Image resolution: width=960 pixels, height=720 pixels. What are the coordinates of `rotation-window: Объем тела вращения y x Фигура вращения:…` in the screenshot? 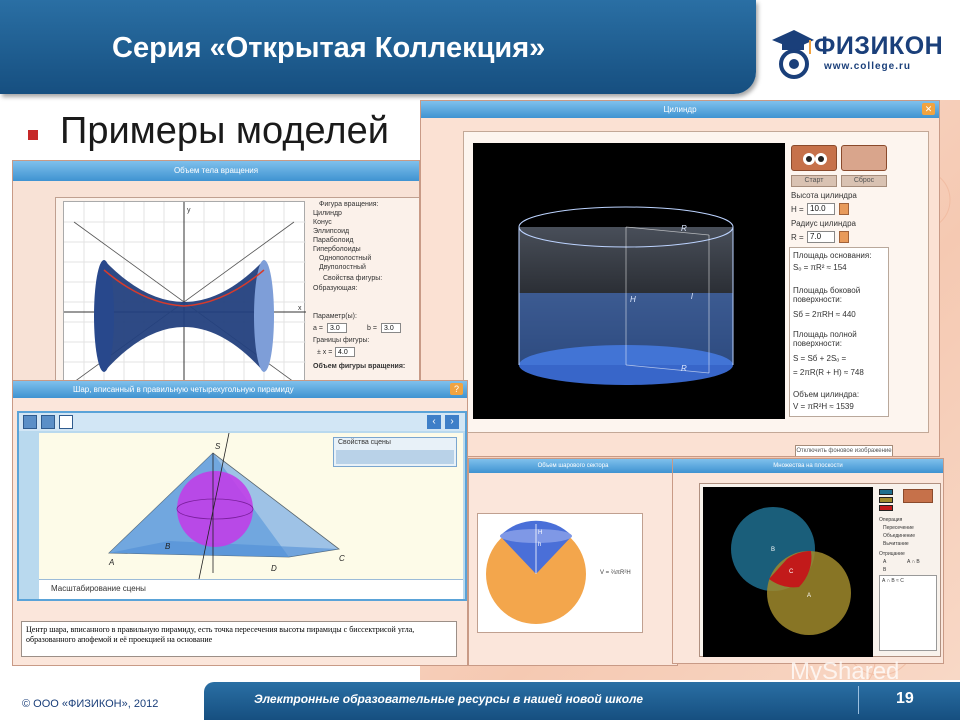 It's located at (216, 271).